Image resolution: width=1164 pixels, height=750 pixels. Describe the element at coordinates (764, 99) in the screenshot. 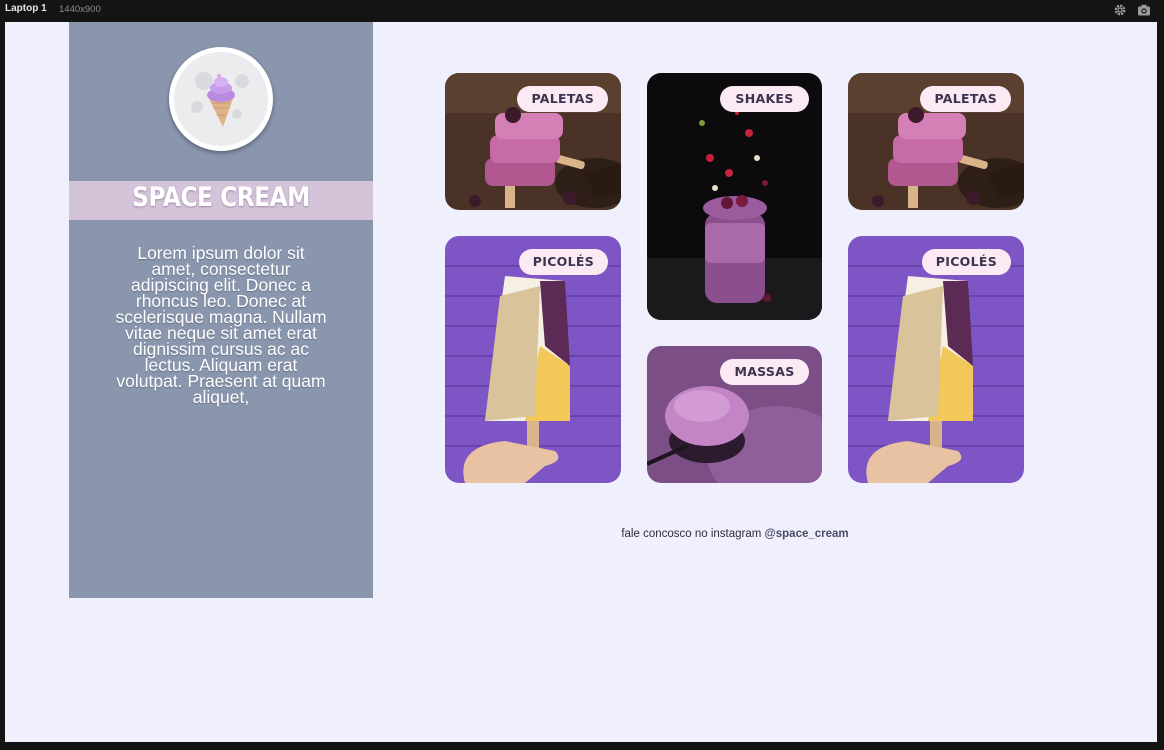

I see `card-label: SHAKES` at that location.